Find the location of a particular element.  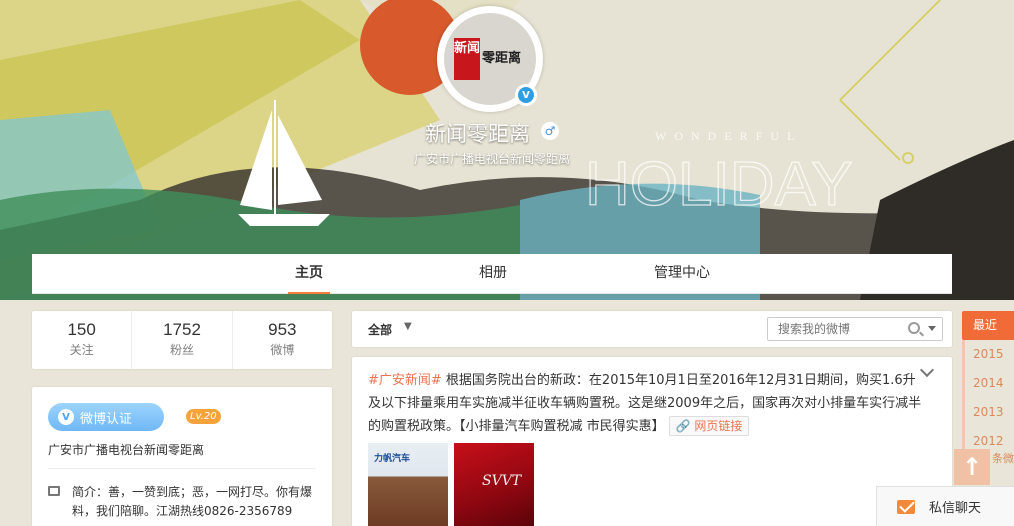

counter-following: 150 关注 is located at coordinates (82, 340).